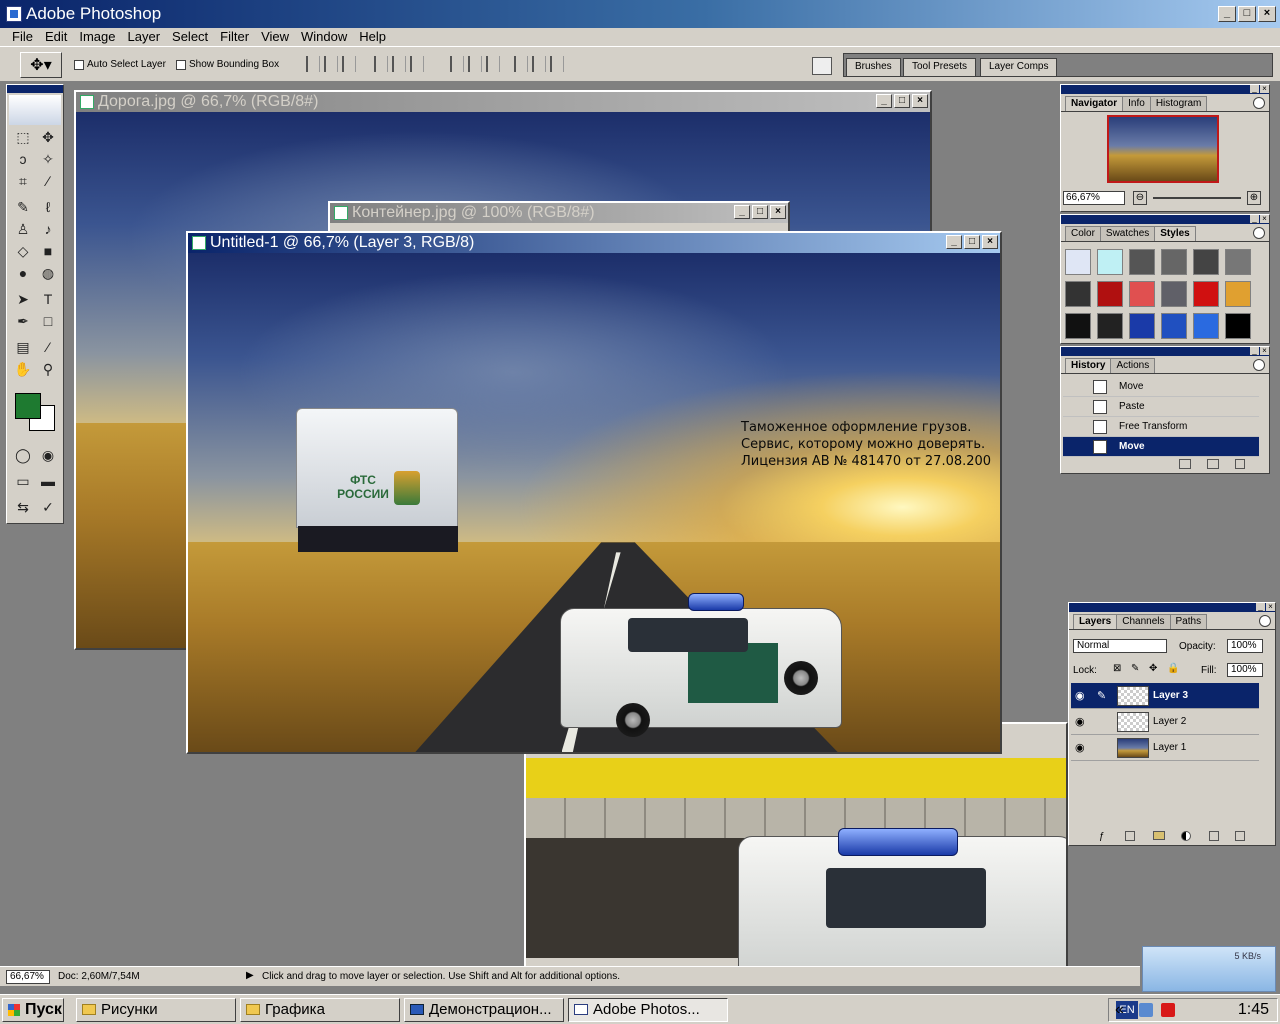 The width and height of the screenshot is (1280, 1024). Describe the element at coordinates (1161, 387) in the screenshot. I see `history-item: Move` at that location.